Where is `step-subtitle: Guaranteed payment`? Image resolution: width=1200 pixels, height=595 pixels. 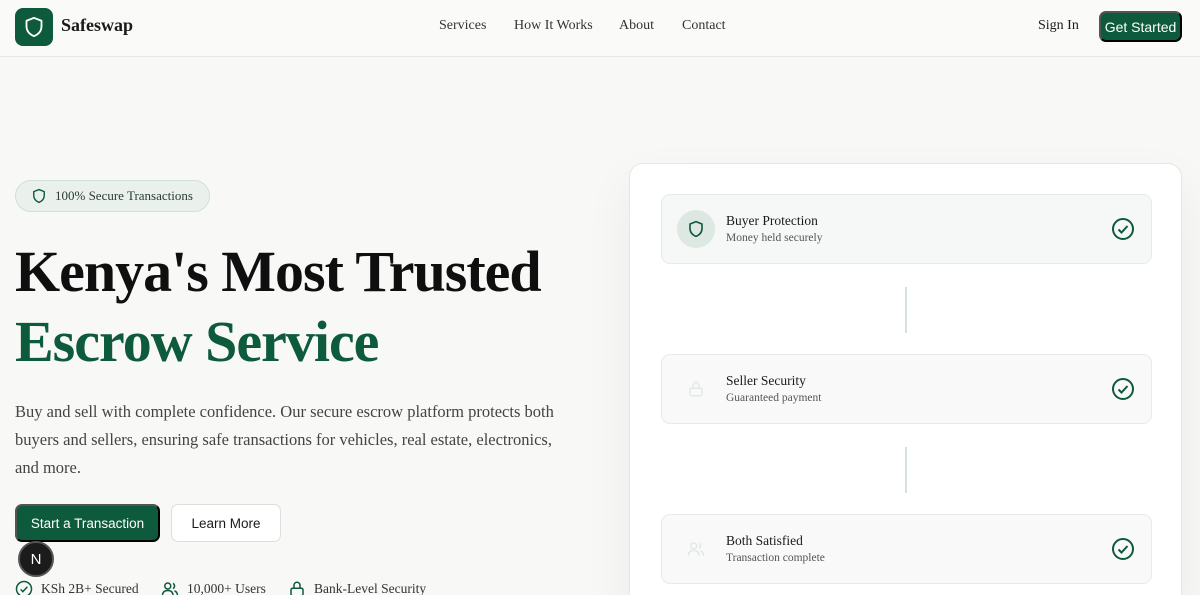
step-subtitle: Guaranteed payment is located at coordinates (774, 398).